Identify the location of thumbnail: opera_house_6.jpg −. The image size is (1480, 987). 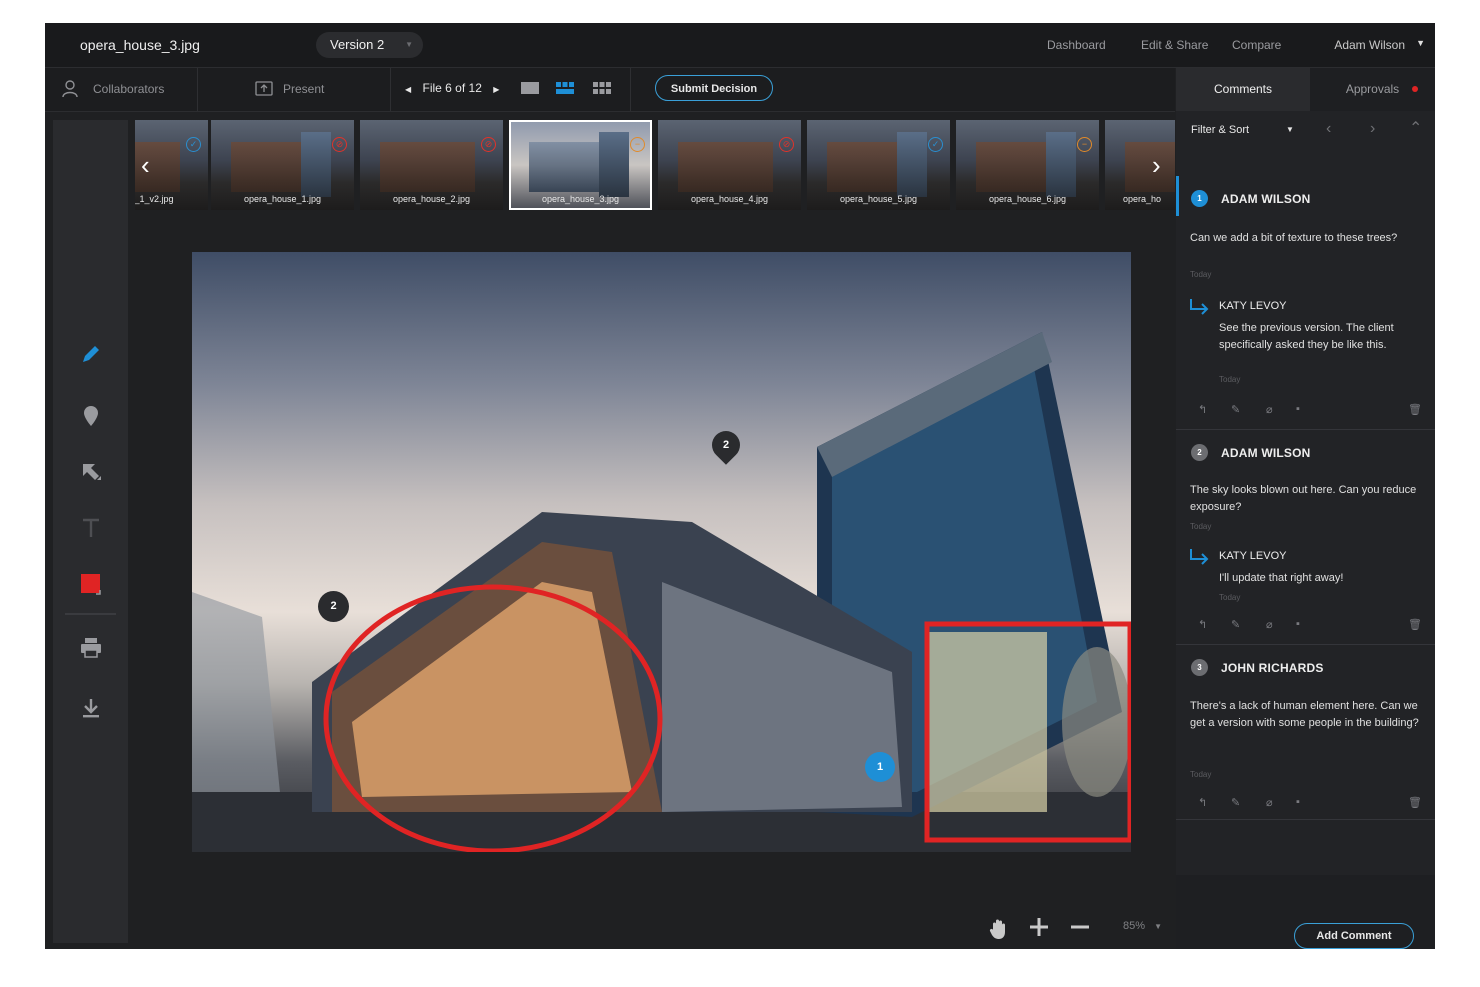
(1027, 165).